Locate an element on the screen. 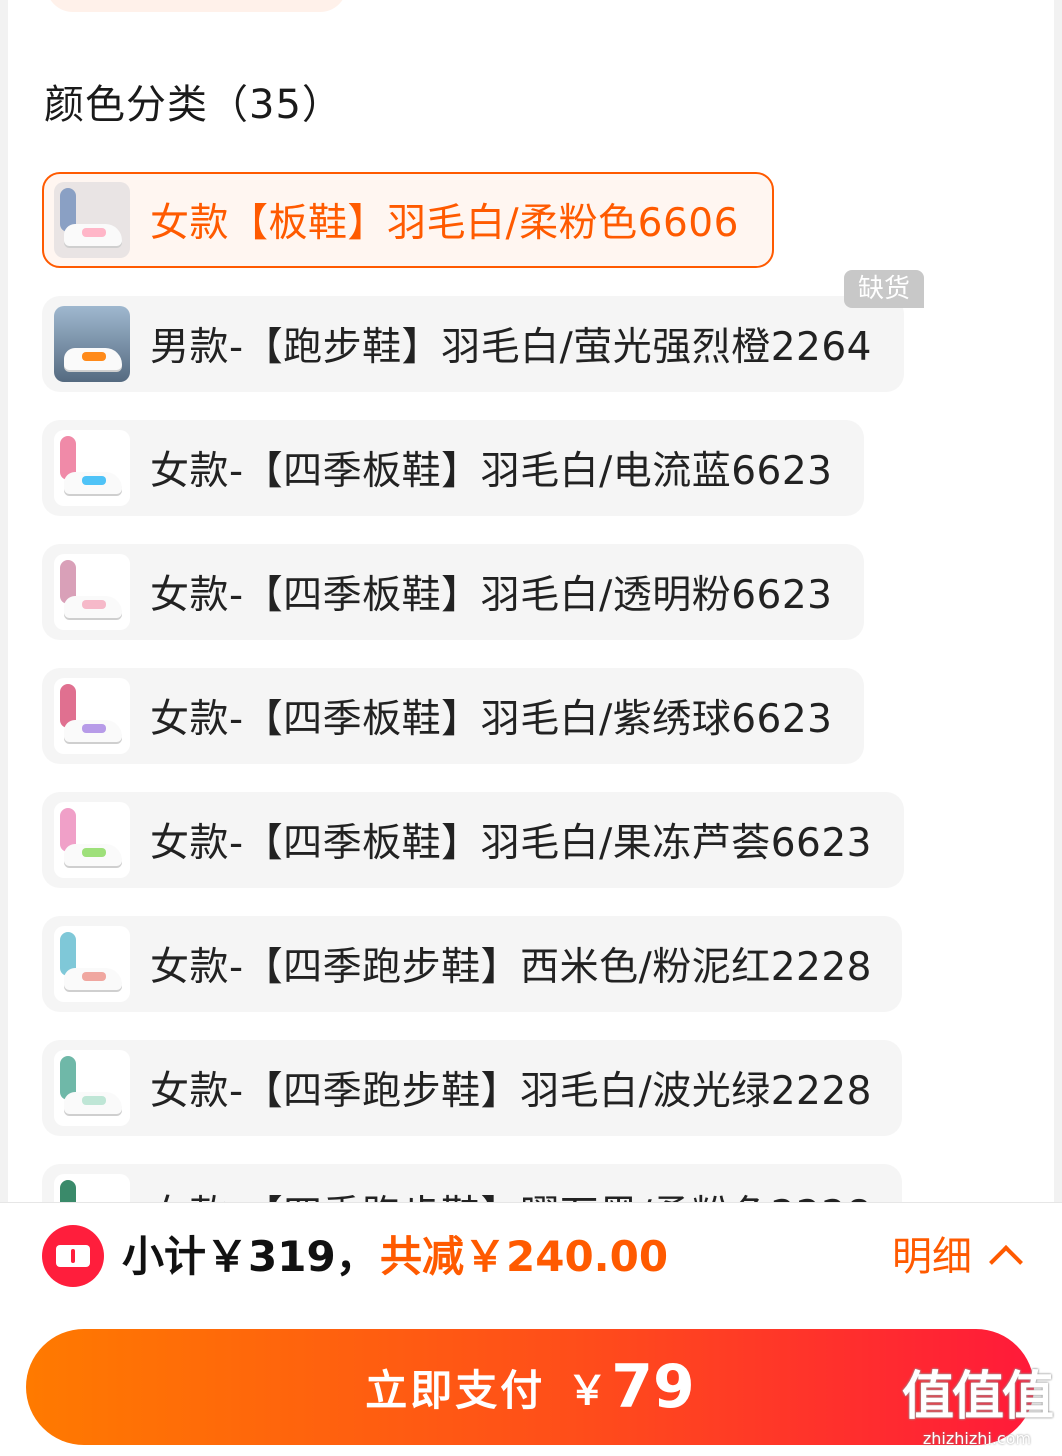 The image size is (1062, 1456). sold-out-badge: 缺货 is located at coordinates (884, 289).